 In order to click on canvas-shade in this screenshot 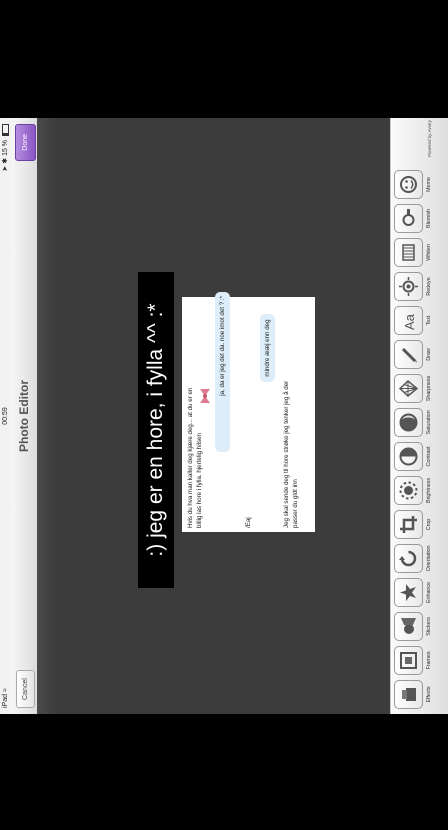, I will do `click(47, 416)`.